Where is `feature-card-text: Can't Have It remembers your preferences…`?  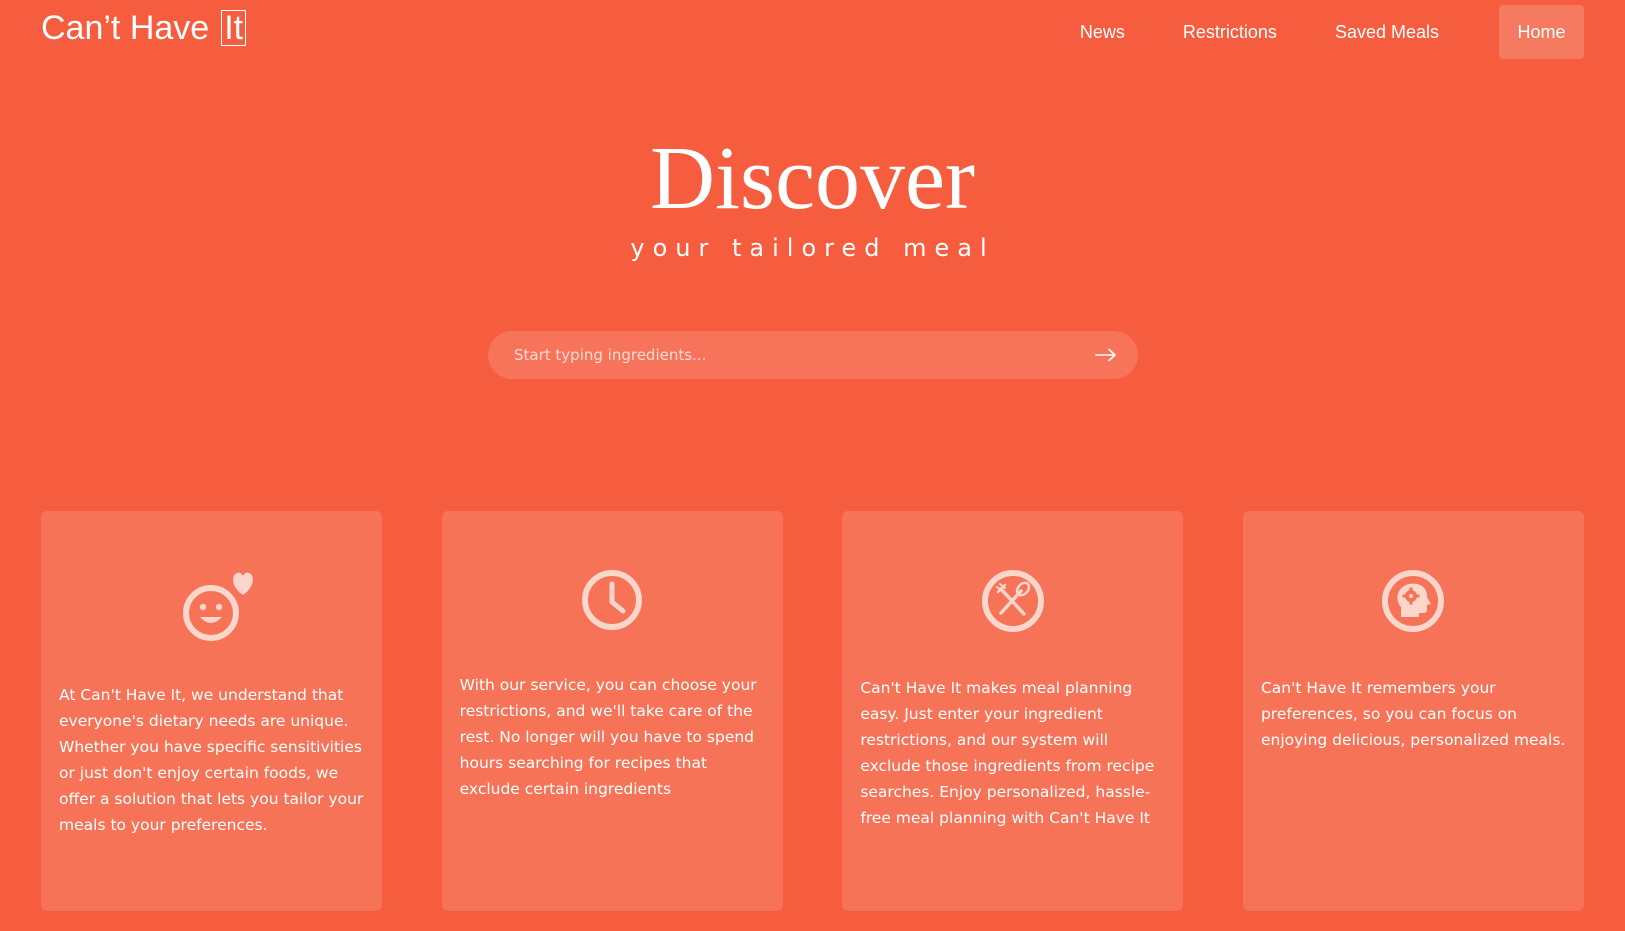 feature-card-text: Can't Have It remembers your preferences… is located at coordinates (1413, 714).